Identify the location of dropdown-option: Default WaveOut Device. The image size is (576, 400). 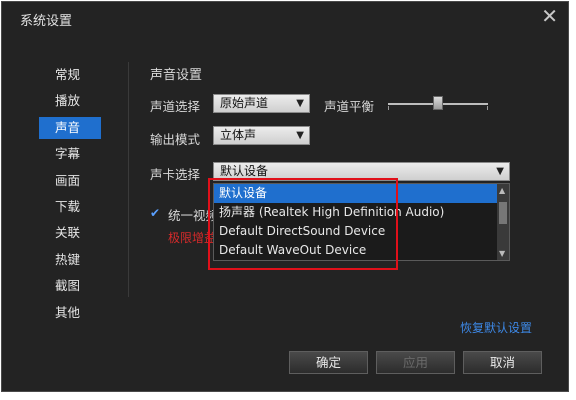
(361, 250).